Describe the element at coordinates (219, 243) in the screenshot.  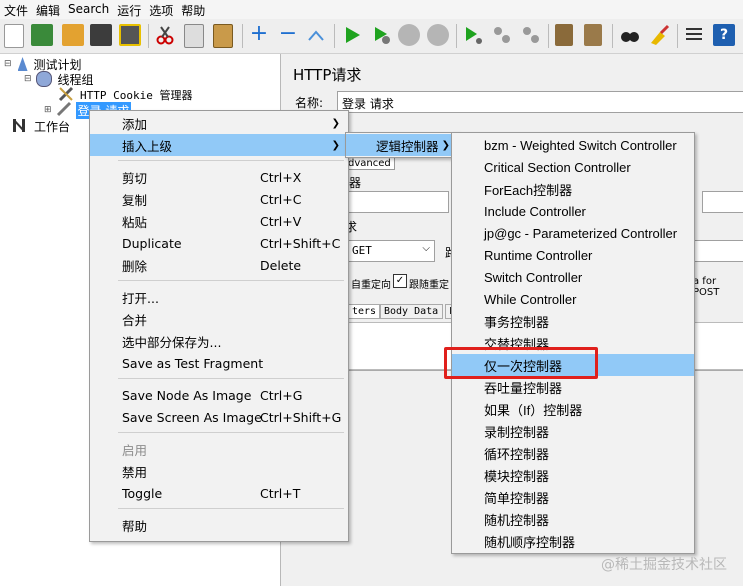
I see `menu-item-duplicate: Duplicate Ctrl+Shift+C` at that location.